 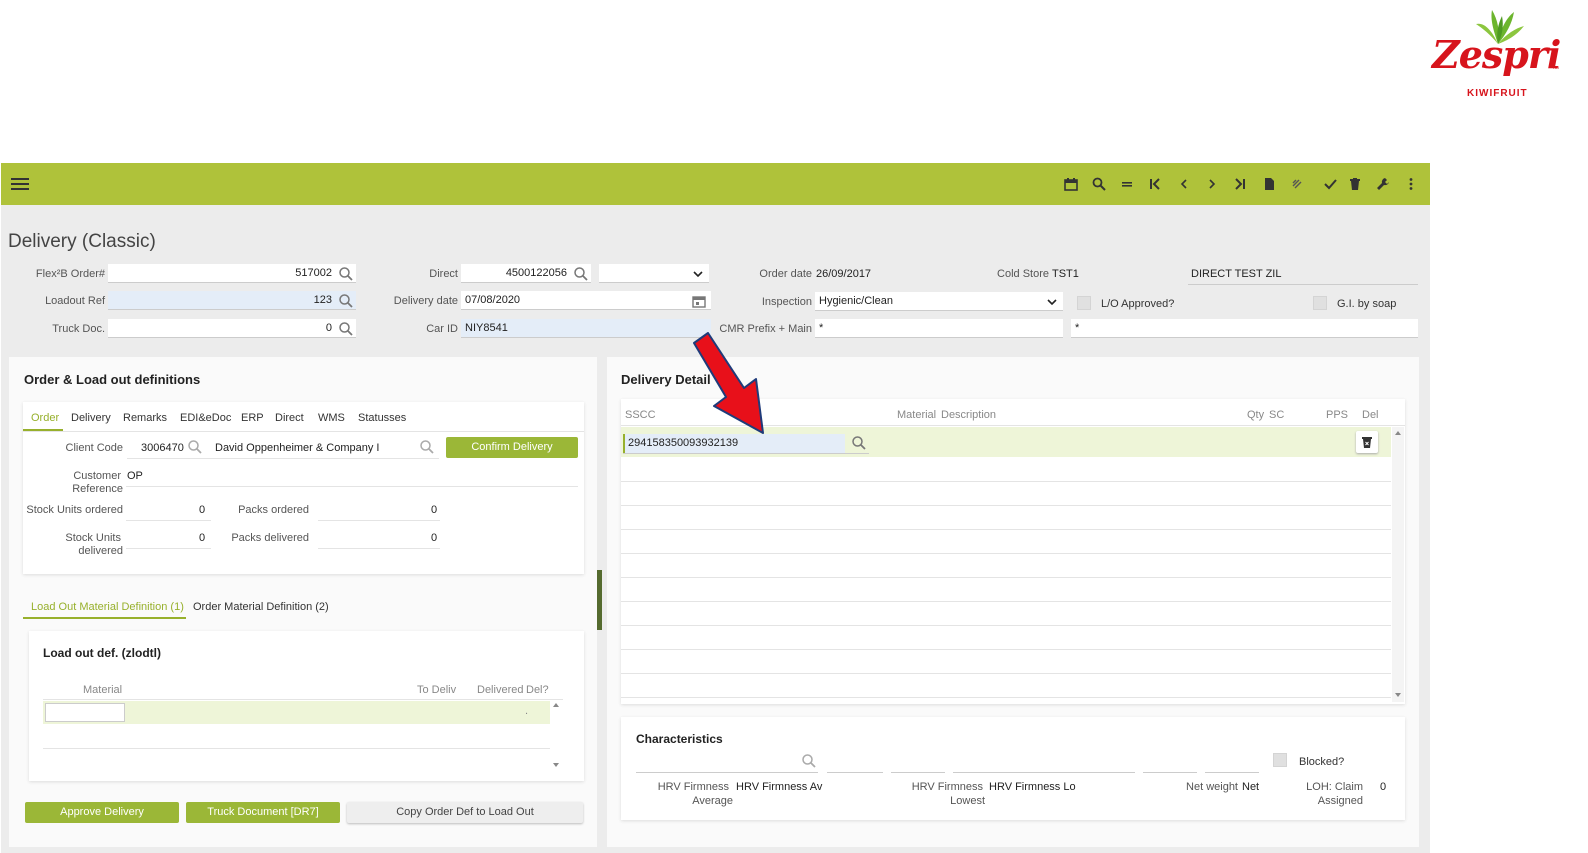 What do you see at coordinates (75, 301) in the screenshot?
I see `loadout-ref-label: Loadout Ref` at bounding box center [75, 301].